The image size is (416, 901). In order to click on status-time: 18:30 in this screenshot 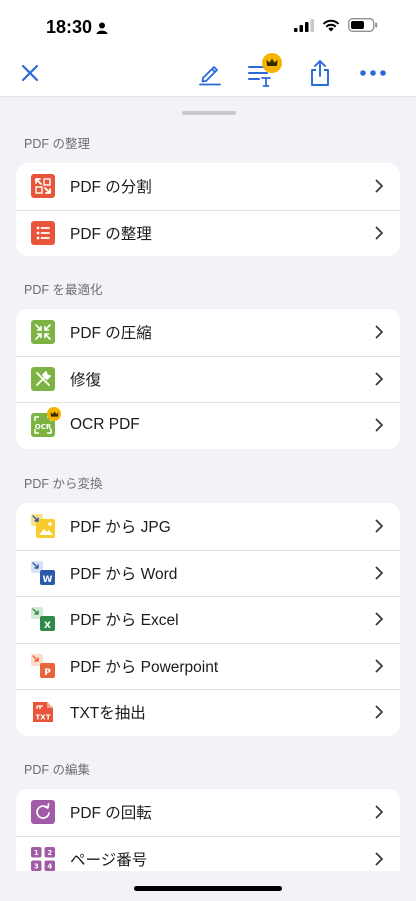, I will do `click(77, 27)`.